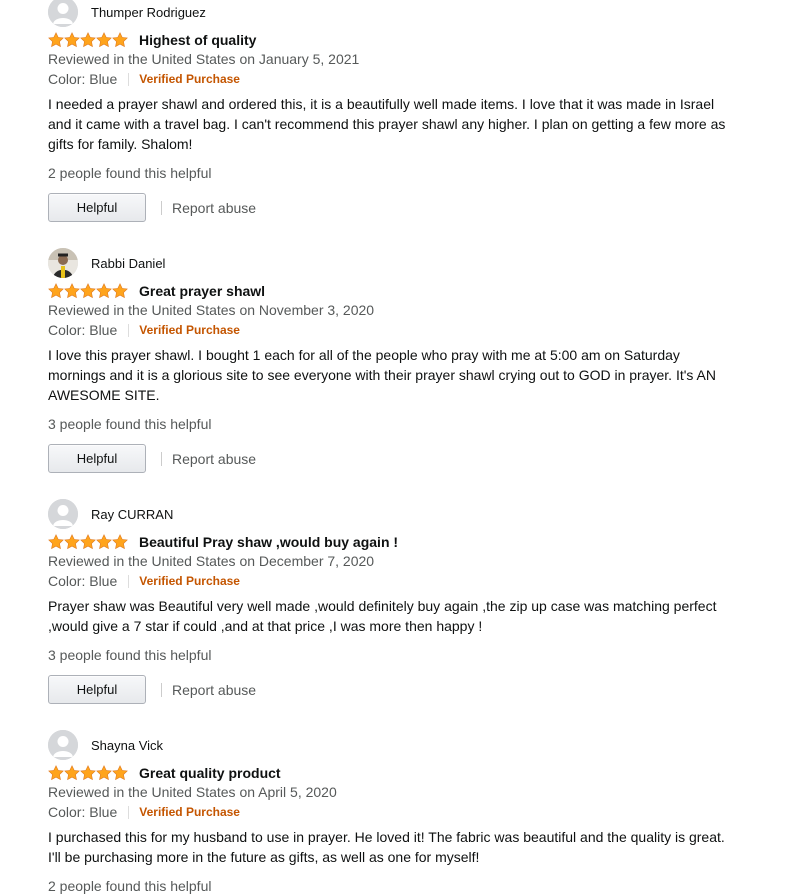 The width and height of the screenshot is (787, 896). What do you see at coordinates (132, 514) in the screenshot?
I see `reviewer-name: Ray CURRAN` at bounding box center [132, 514].